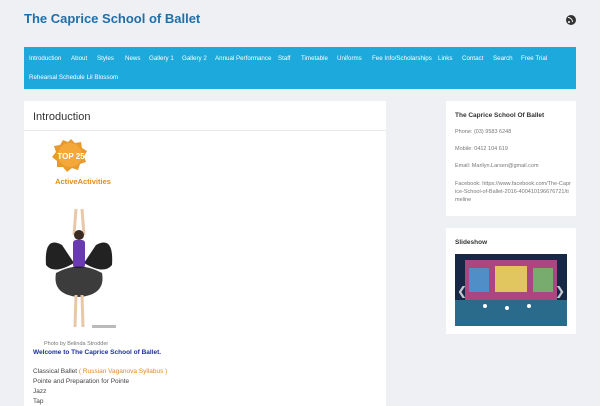  What do you see at coordinates (71, 156) in the screenshot?
I see `badge-title: TOP 25` at bounding box center [71, 156].